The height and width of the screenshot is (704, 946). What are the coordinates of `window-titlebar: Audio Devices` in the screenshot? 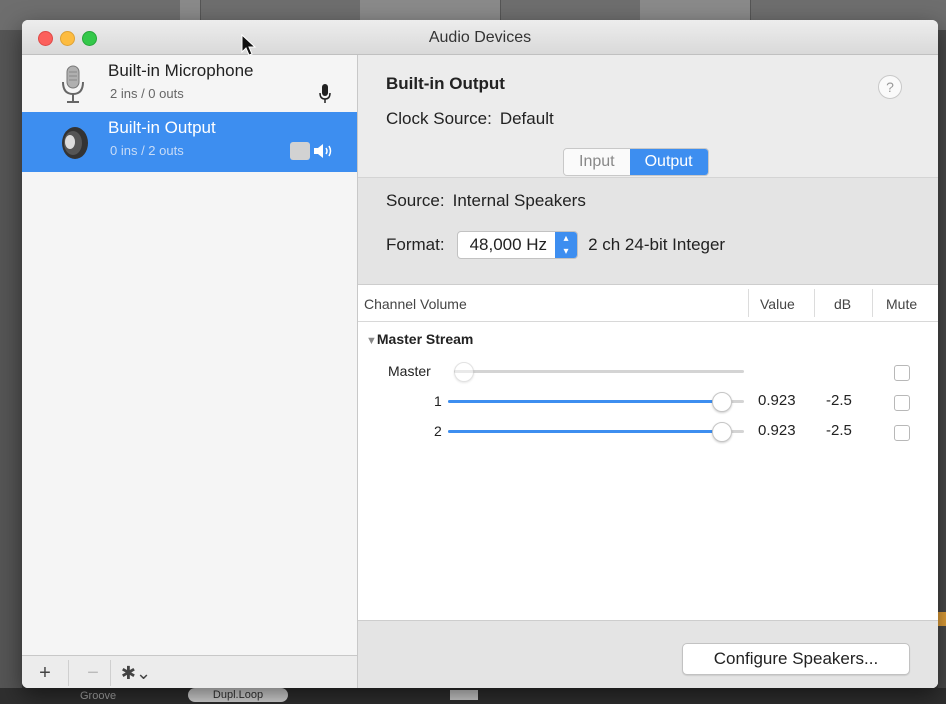 It's located at (480, 37).